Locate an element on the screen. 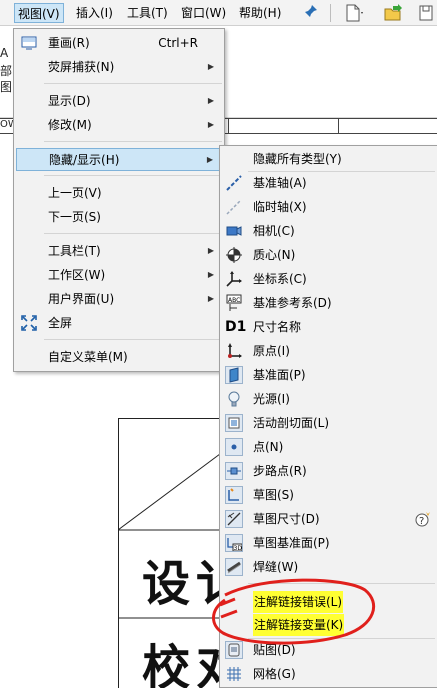 This screenshot has height=688, width=437. menu-tools: 工具(T) is located at coordinates (147, 13).